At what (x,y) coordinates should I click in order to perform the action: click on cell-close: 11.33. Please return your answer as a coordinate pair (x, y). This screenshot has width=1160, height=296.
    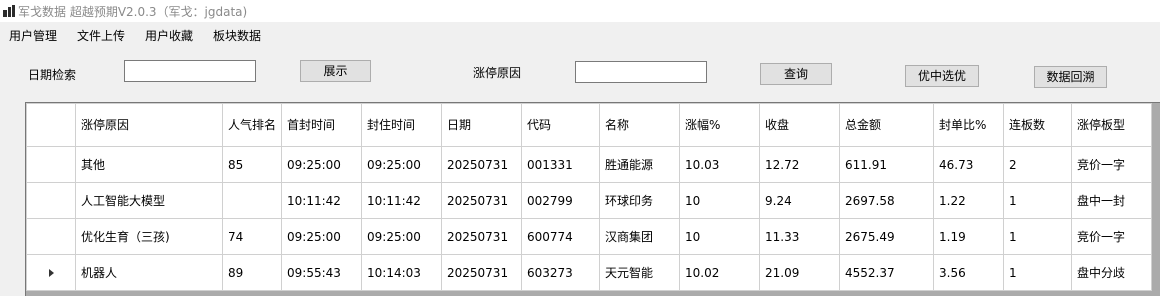
    Looking at the image, I should click on (799, 236).